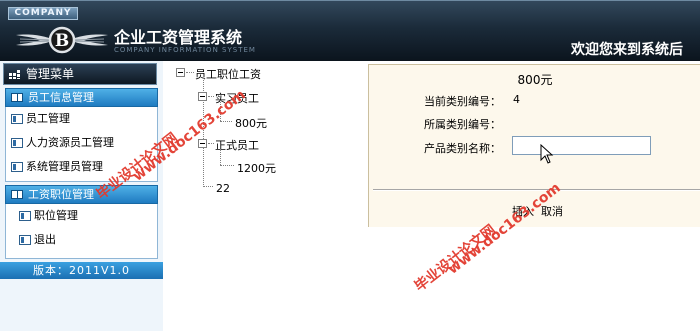 This screenshot has width=700, height=331. What do you see at coordinates (48, 118) in the screenshot?
I see `sidebar-item-label: 员工管理` at bounding box center [48, 118].